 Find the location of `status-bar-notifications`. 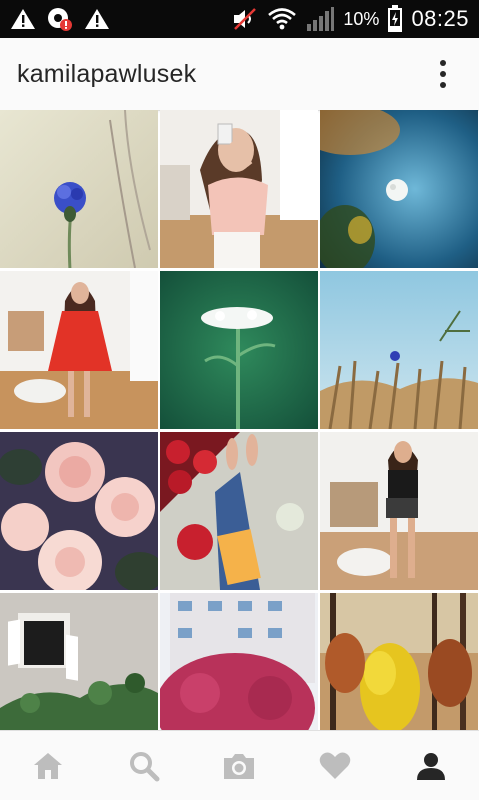

status-bar-notifications is located at coordinates (55, 19).